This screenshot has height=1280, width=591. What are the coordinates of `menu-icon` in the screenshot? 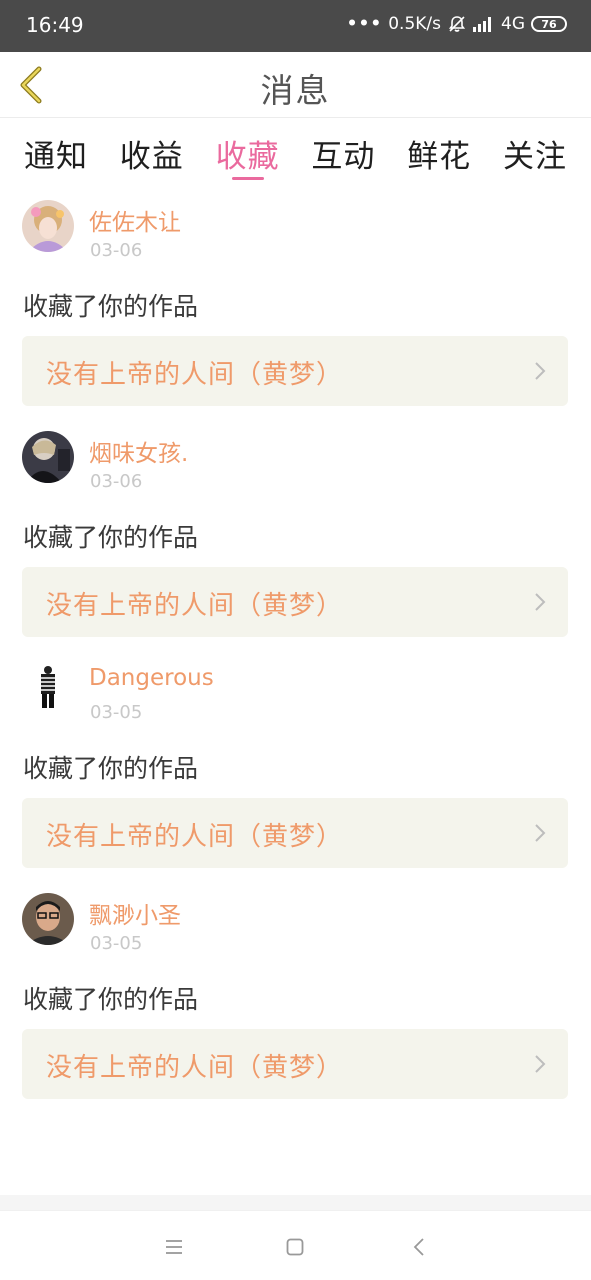 It's located at (174, 1247).